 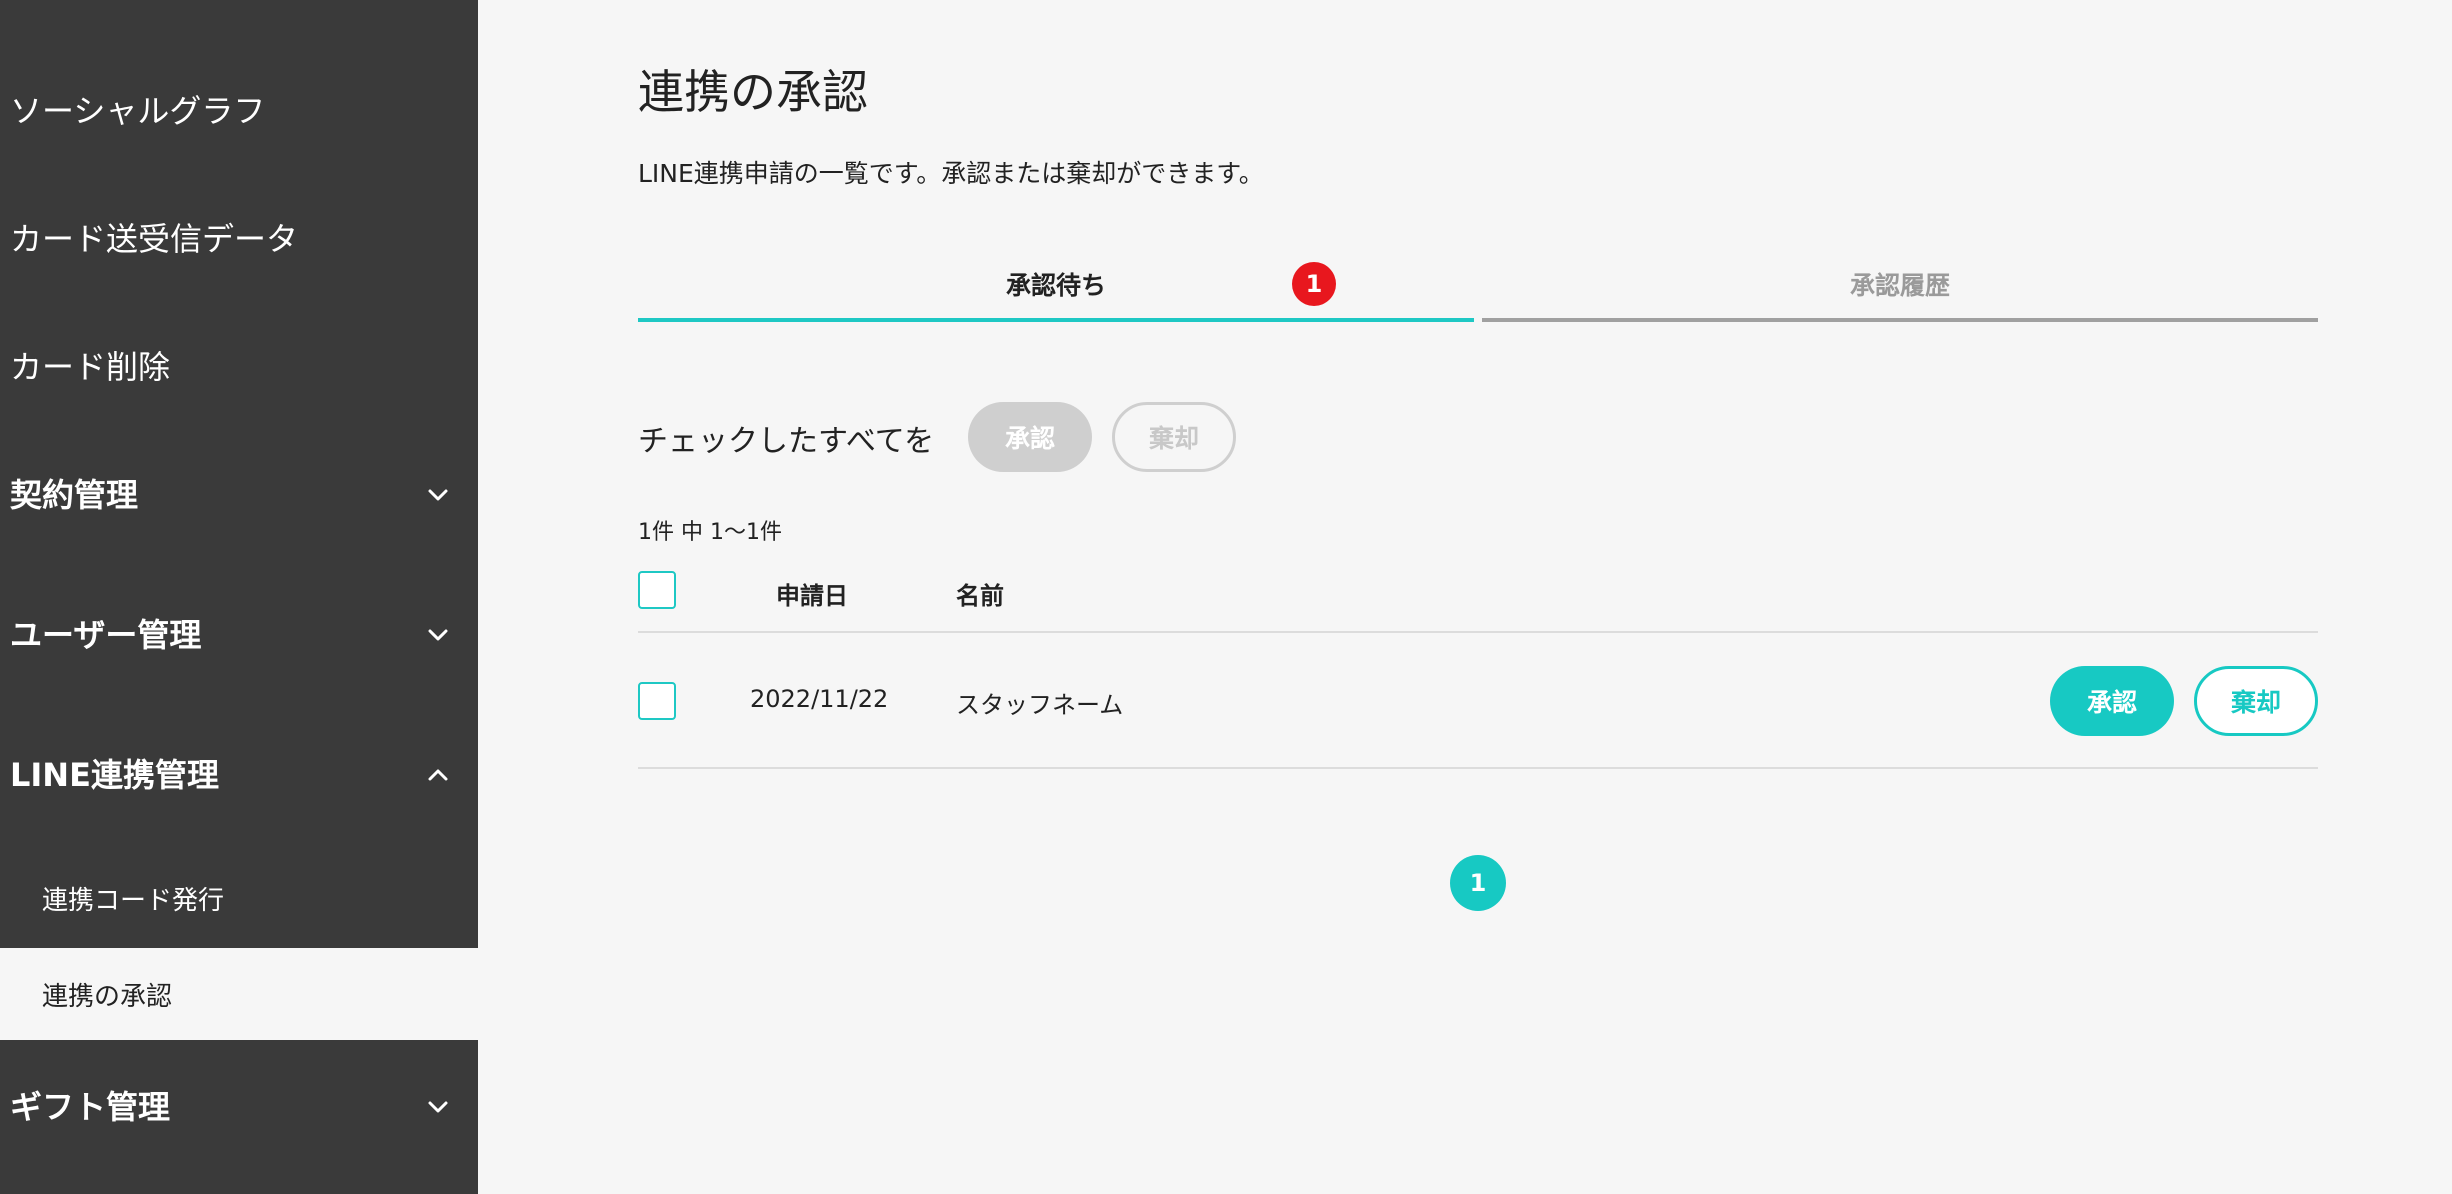 What do you see at coordinates (239, 1107) in the screenshot?
I see `sidebar-item-gifts: ギフト管理` at bounding box center [239, 1107].